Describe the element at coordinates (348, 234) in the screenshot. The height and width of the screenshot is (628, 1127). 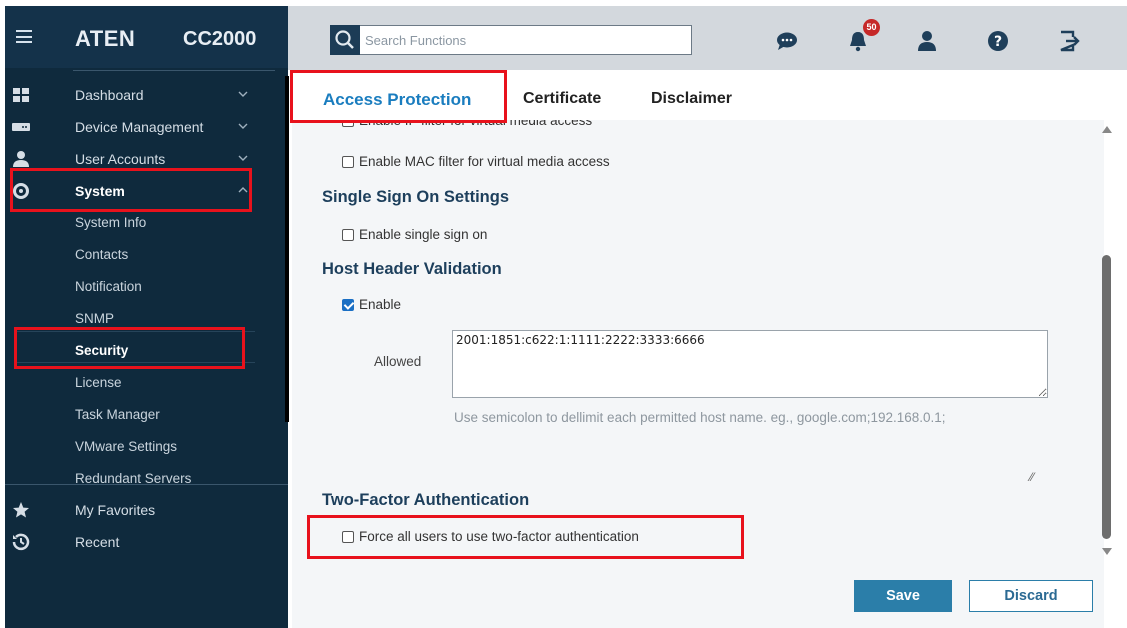
I see `sso-checkbox` at that location.